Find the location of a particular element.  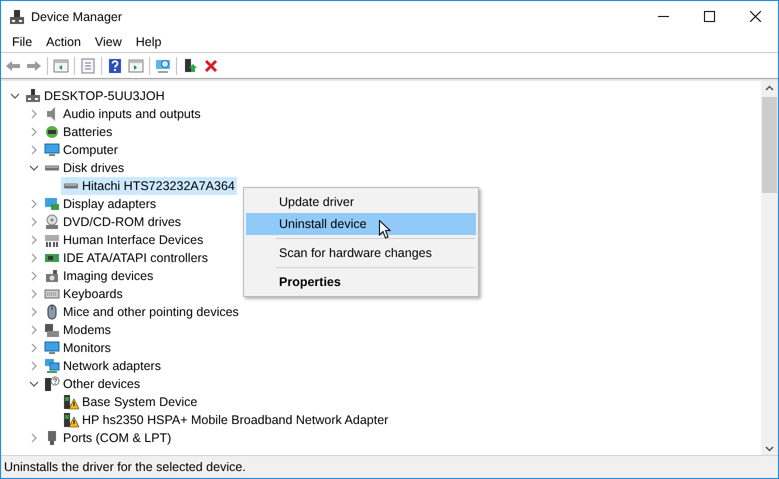

tree-item: Ports (COM & LPT) is located at coordinates (108, 438).